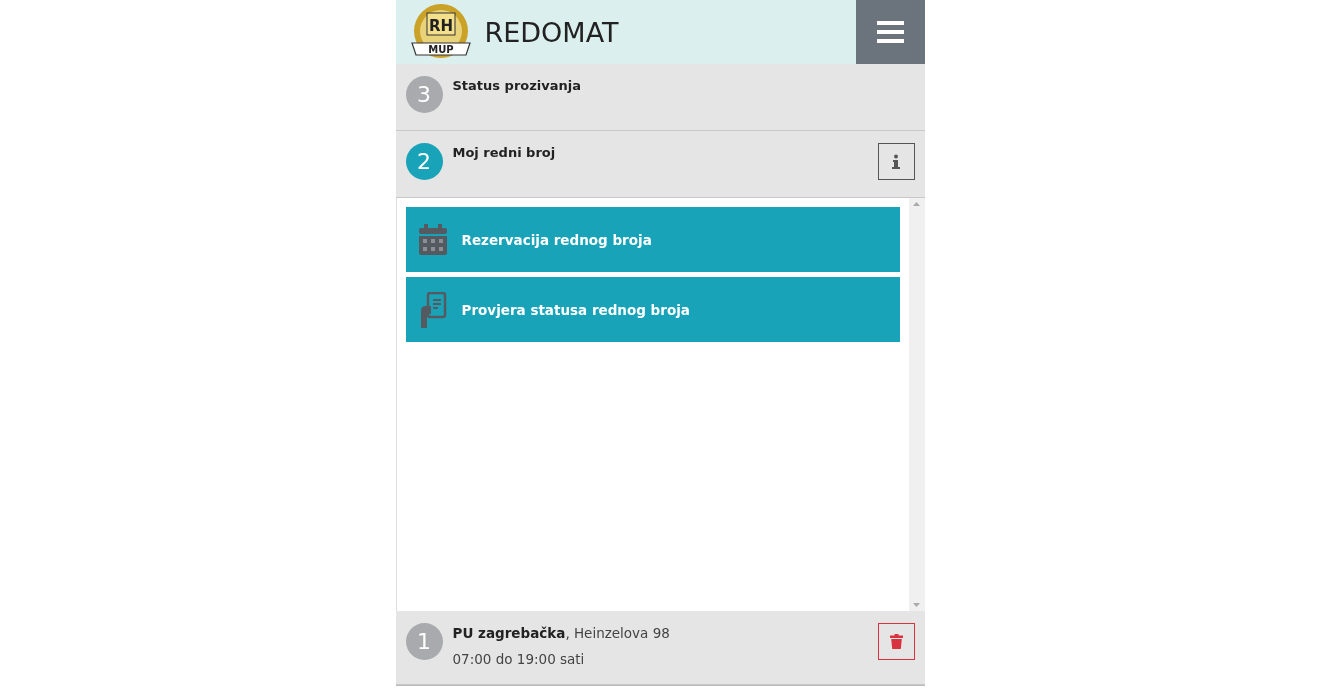  What do you see at coordinates (916, 404) in the screenshot?
I see `scrollbar` at bounding box center [916, 404].